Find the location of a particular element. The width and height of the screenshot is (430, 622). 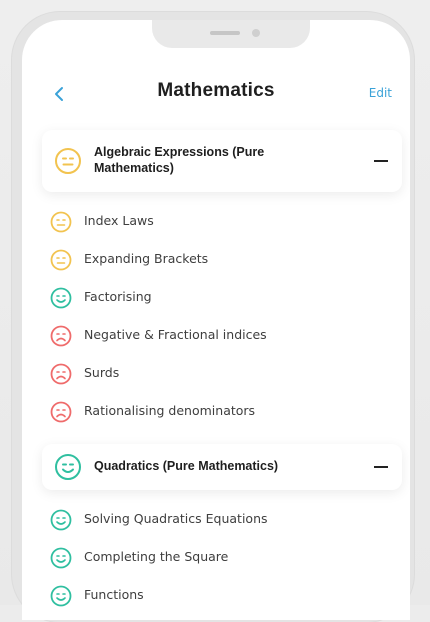

phone-notch is located at coordinates (231, 34).